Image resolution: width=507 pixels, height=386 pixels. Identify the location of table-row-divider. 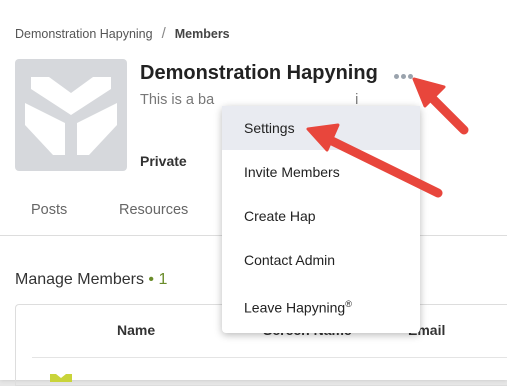
(269, 357).